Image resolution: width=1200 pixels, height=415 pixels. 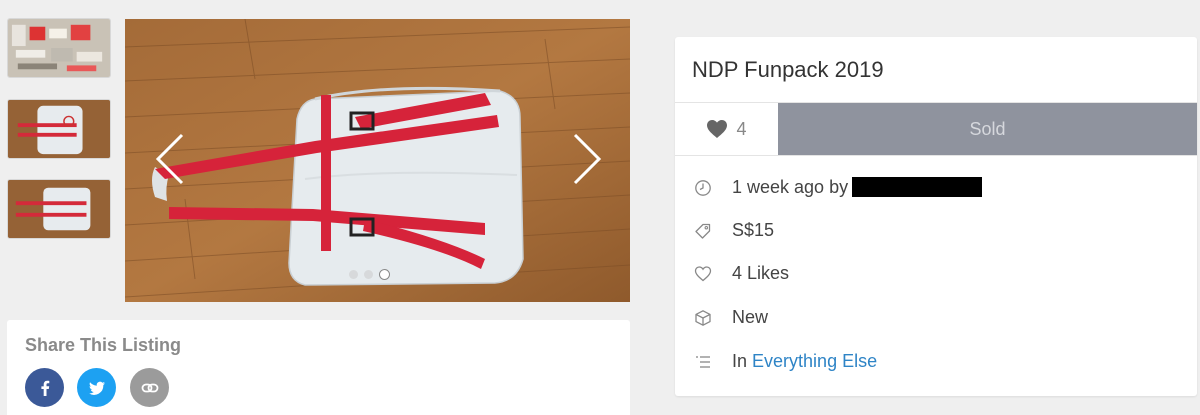 What do you see at coordinates (741, 128) in the screenshot?
I see `like-count: 4` at bounding box center [741, 128].